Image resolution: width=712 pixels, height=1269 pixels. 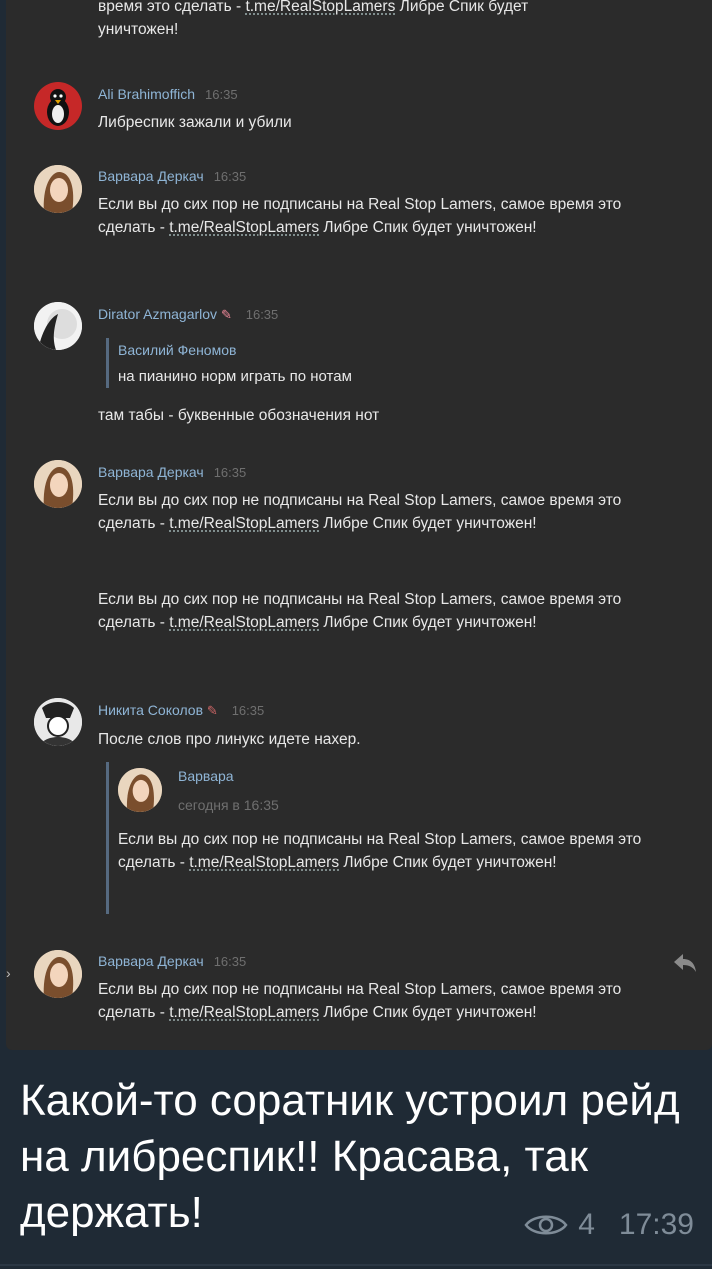 What do you see at coordinates (8, 973) in the screenshot?
I see `select-arrow-icon: ›` at bounding box center [8, 973].